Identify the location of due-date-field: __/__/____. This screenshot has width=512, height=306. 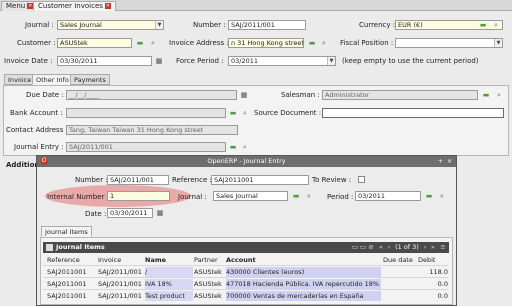
(151, 95).